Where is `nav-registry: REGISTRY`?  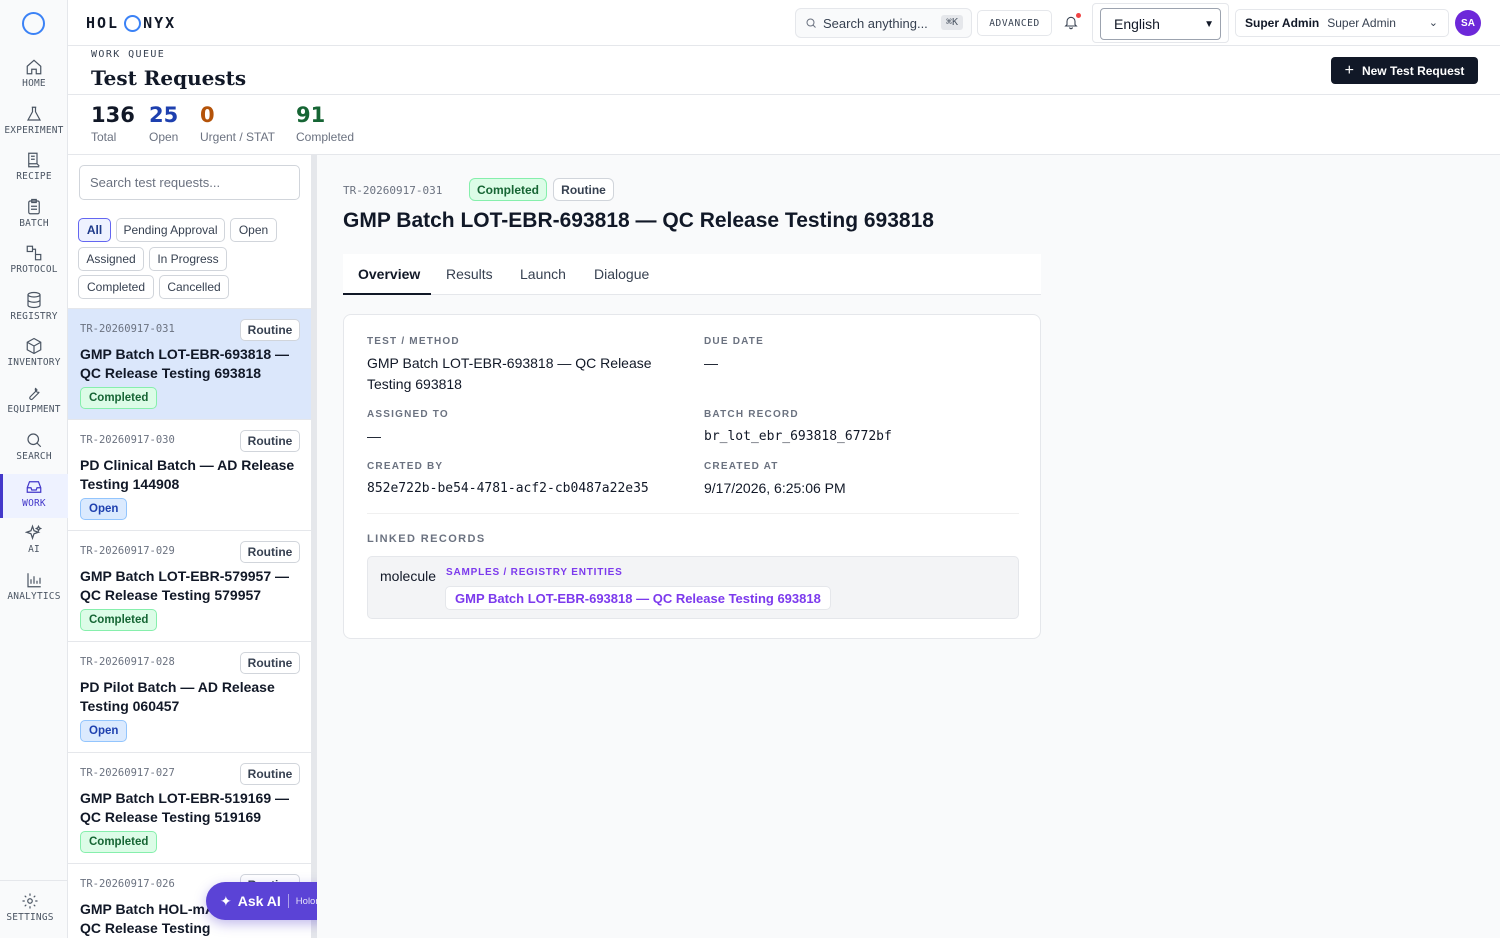
nav-registry: REGISTRY is located at coordinates (34, 313).